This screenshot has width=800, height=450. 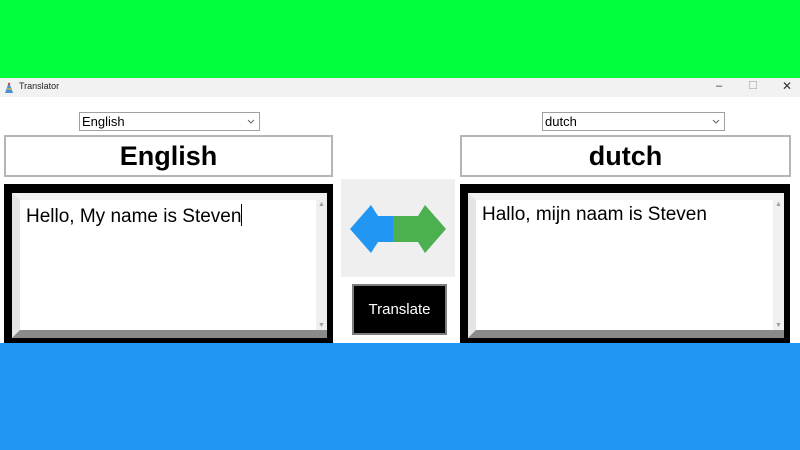 What do you see at coordinates (561, 121) in the screenshot?
I see `target-language-value: dutch` at bounding box center [561, 121].